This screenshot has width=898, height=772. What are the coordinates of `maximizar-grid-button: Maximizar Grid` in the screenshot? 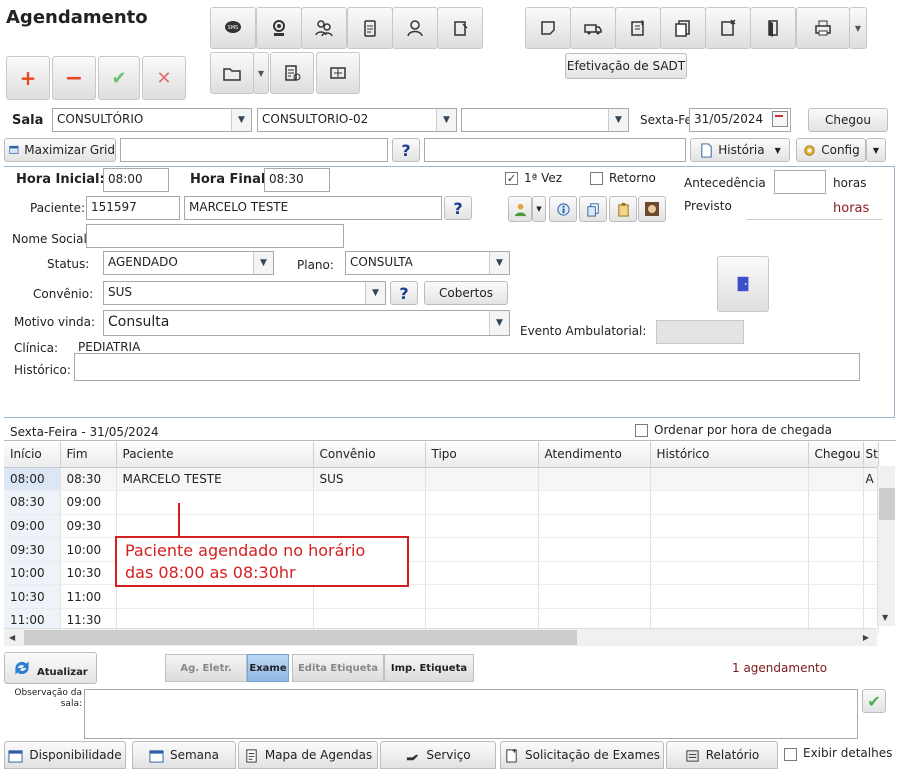 It's located at (60, 150).